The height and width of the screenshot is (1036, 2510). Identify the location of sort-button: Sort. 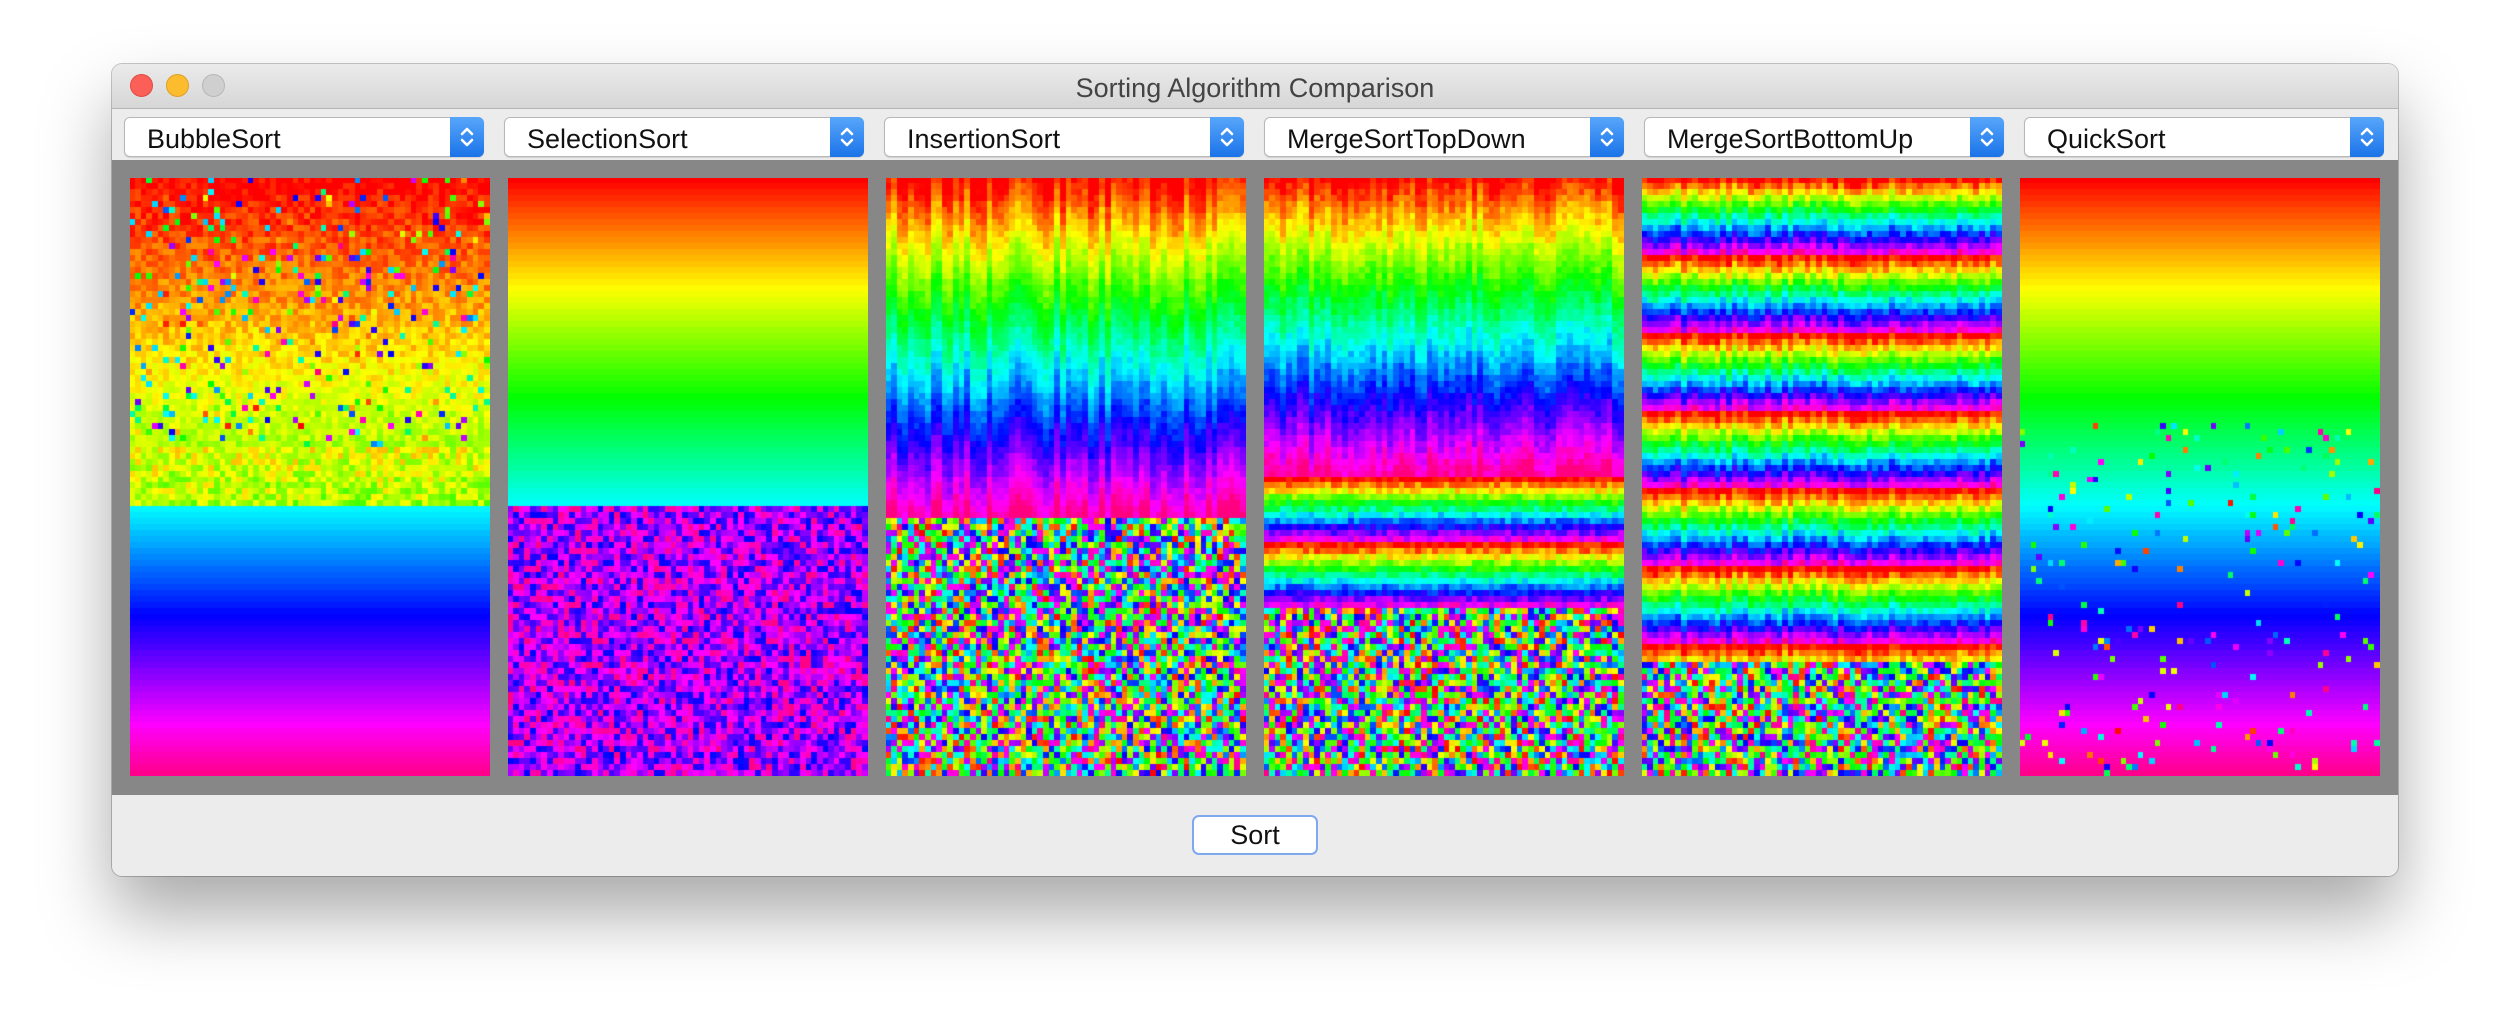
(1255, 835).